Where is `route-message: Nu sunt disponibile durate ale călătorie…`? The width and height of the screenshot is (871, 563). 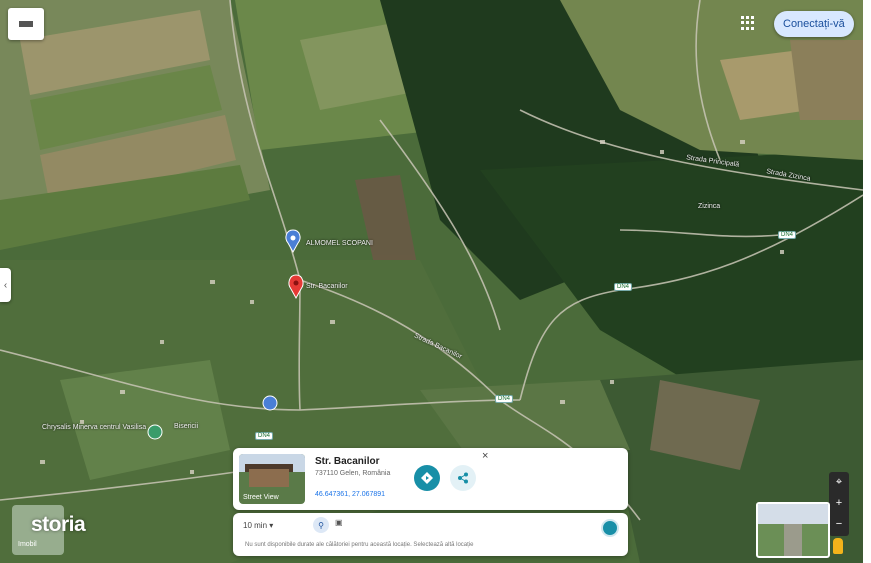 route-message: Nu sunt disponibile durate ale călătorie… is located at coordinates (359, 545).